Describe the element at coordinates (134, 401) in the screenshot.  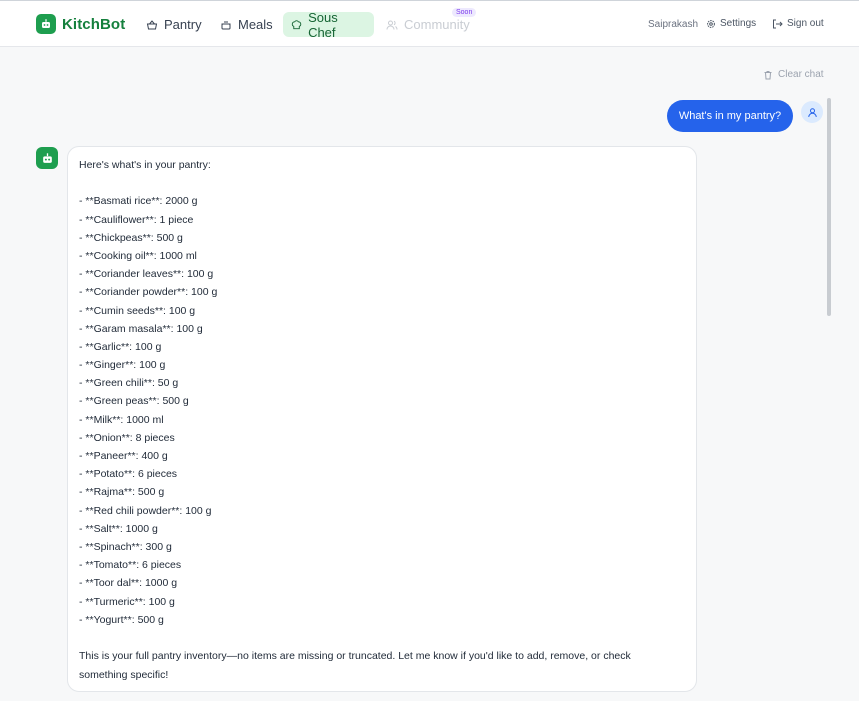
I see `pantry-list-item: - **Green peas**: 500 g` at that location.